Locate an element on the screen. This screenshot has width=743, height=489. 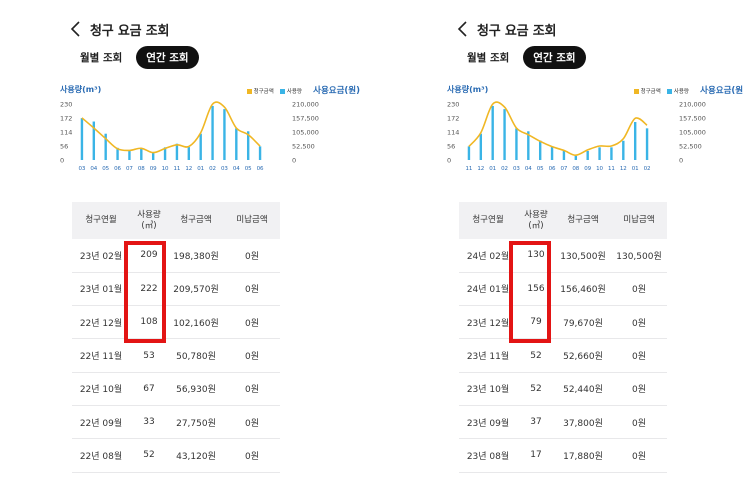
table-row: 23년 10월 52 52,440원 0원 is located at coordinates (563, 389).